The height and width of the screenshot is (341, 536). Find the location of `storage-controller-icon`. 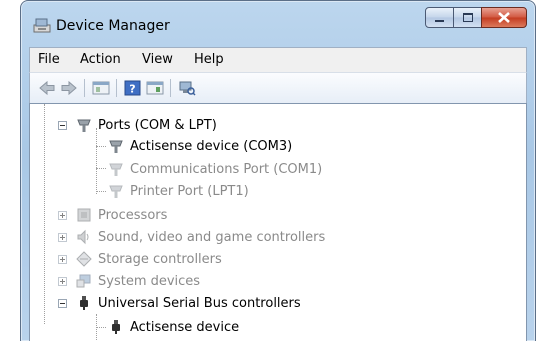

storage-controller-icon is located at coordinates (84, 259).